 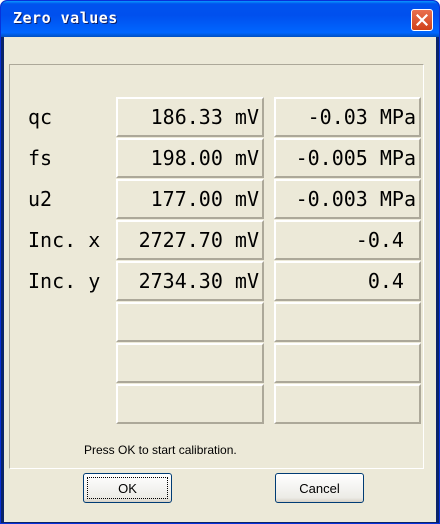 What do you see at coordinates (40, 117) in the screenshot?
I see `row-label-qc: qc` at bounding box center [40, 117].